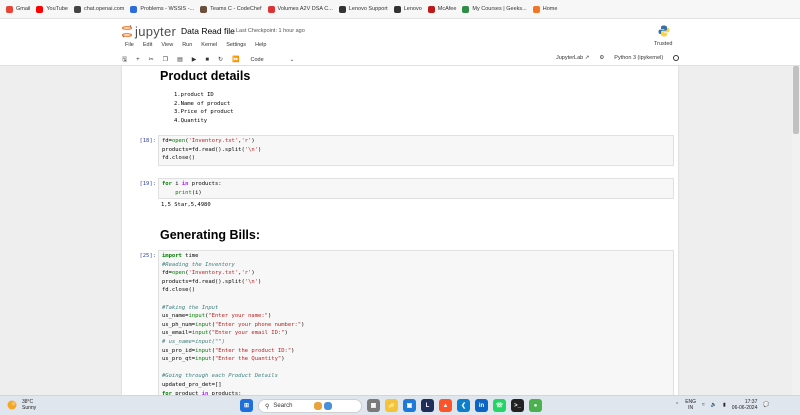 Image resolution: width=800 pixels, height=415 pixels. I want to click on menu-edit: Edit, so click(147, 45).